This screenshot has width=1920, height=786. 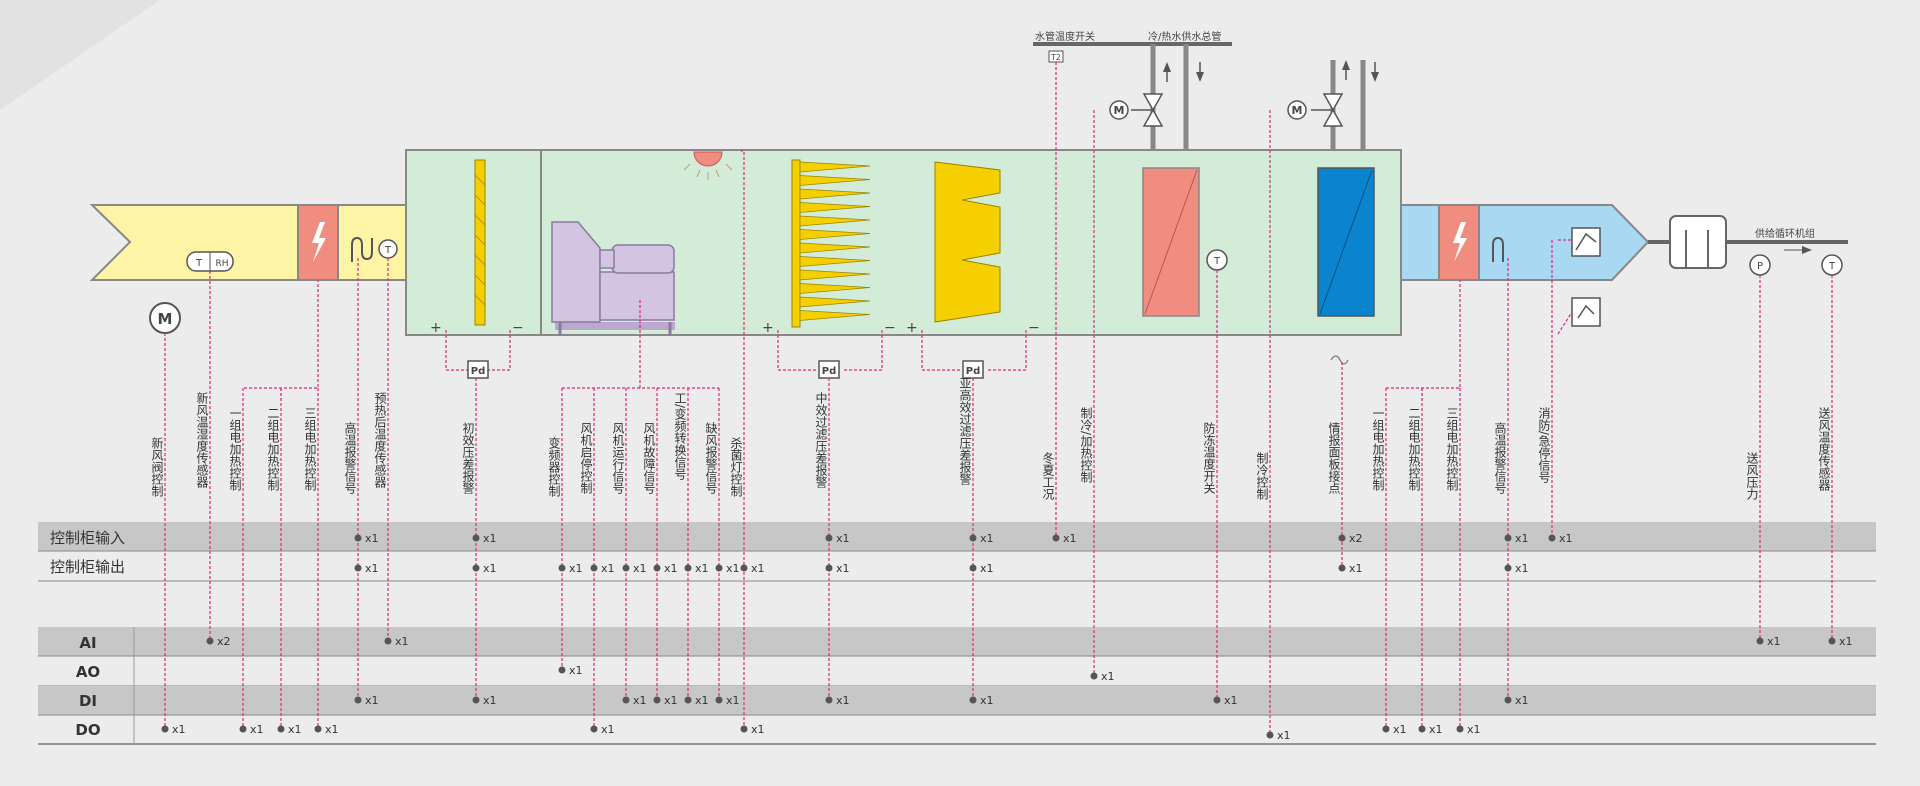 What do you see at coordinates (1334, 458) in the screenshot?
I see `column-label-c22: 情报面板接点` at bounding box center [1334, 458].